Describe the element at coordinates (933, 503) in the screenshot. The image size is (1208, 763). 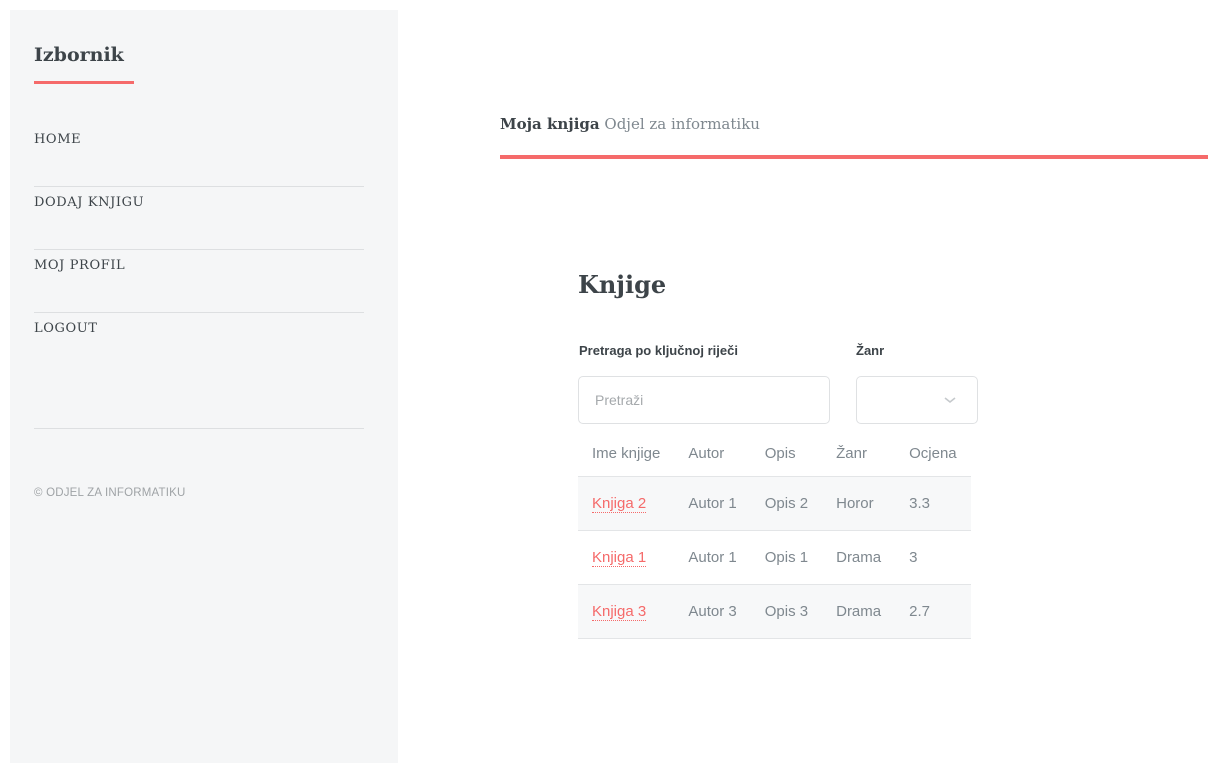
I see `rating-cell: 3.3` at that location.